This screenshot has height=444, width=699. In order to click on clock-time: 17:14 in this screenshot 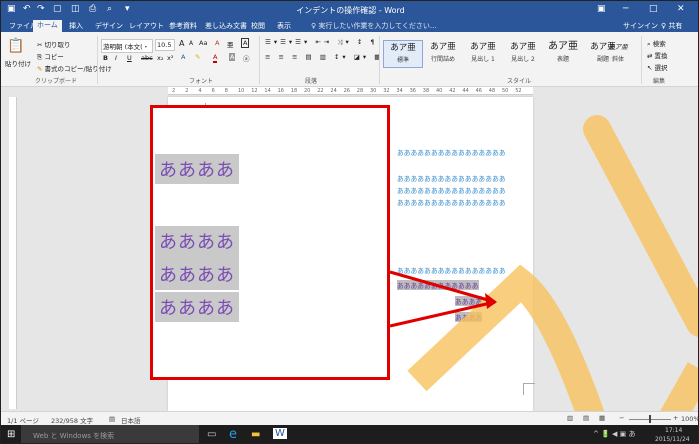, I will do `click(673, 430)`.